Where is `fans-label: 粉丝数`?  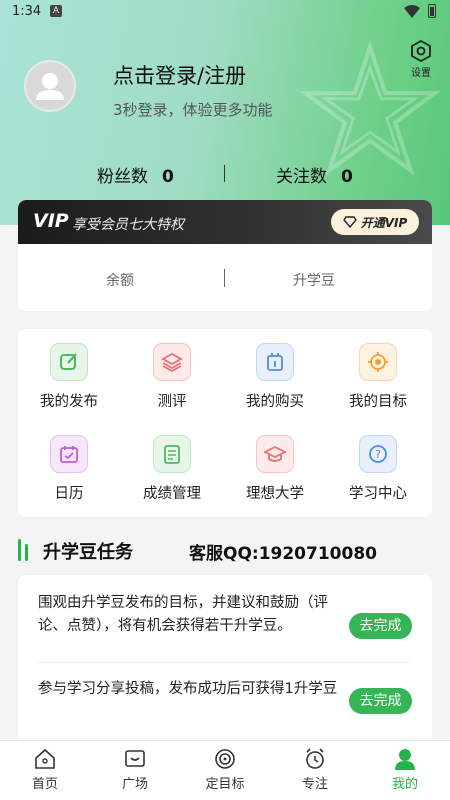
fans-label: 粉丝数 is located at coordinates (122, 177).